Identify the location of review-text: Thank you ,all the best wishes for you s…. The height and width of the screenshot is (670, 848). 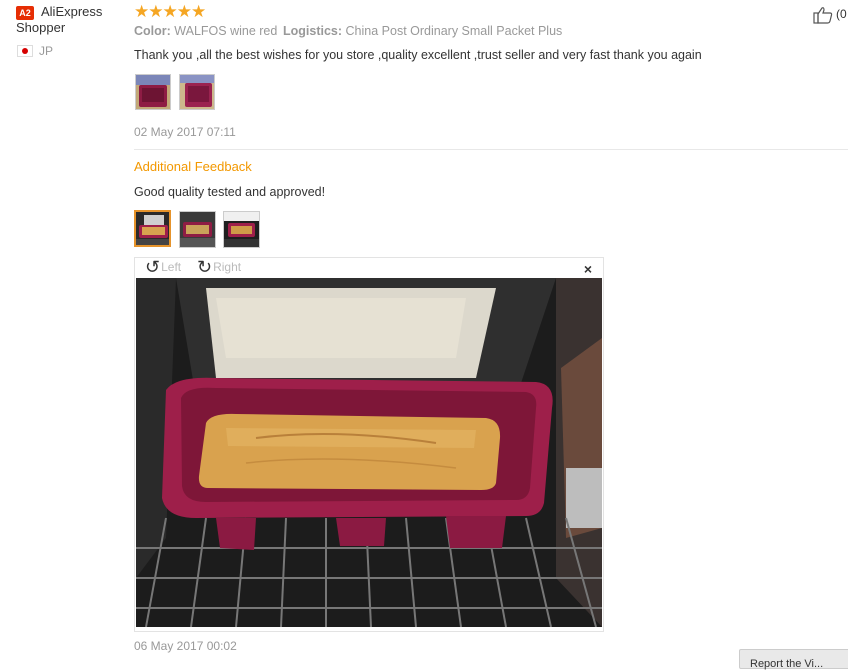
(418, 55).